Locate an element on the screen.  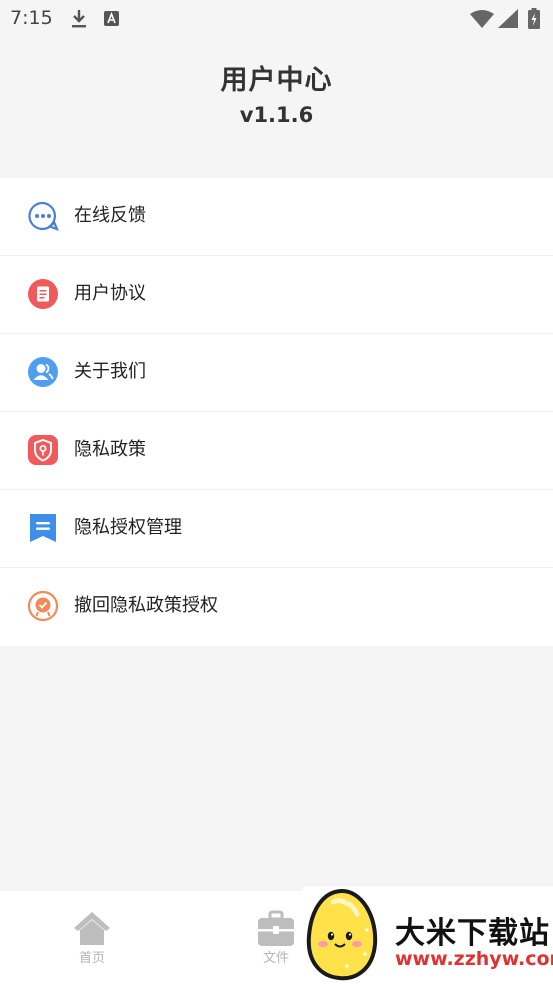
menu-item-label: 撤回隐私政策授权 is located at coordinates (146, 605).